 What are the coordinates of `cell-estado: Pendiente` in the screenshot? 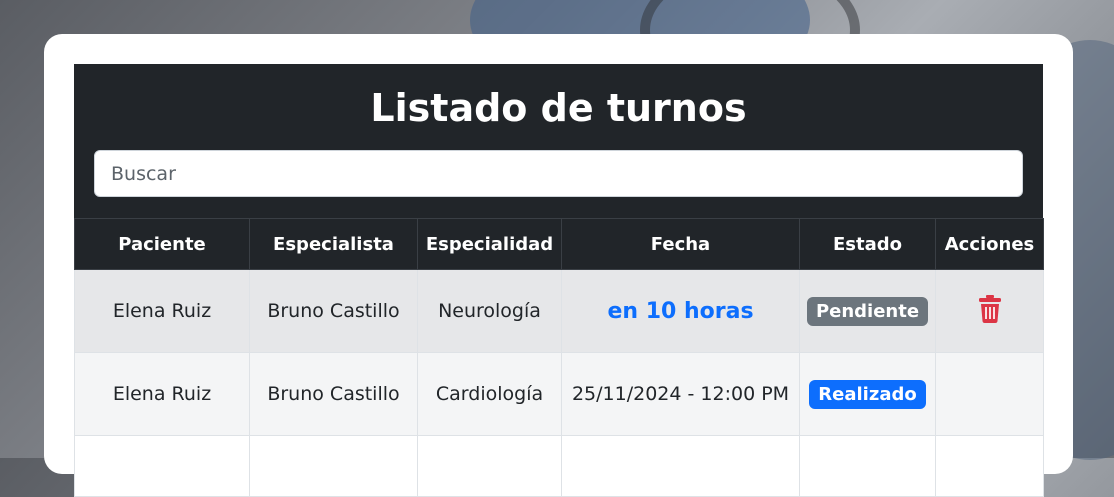 It's located at (867, 311).